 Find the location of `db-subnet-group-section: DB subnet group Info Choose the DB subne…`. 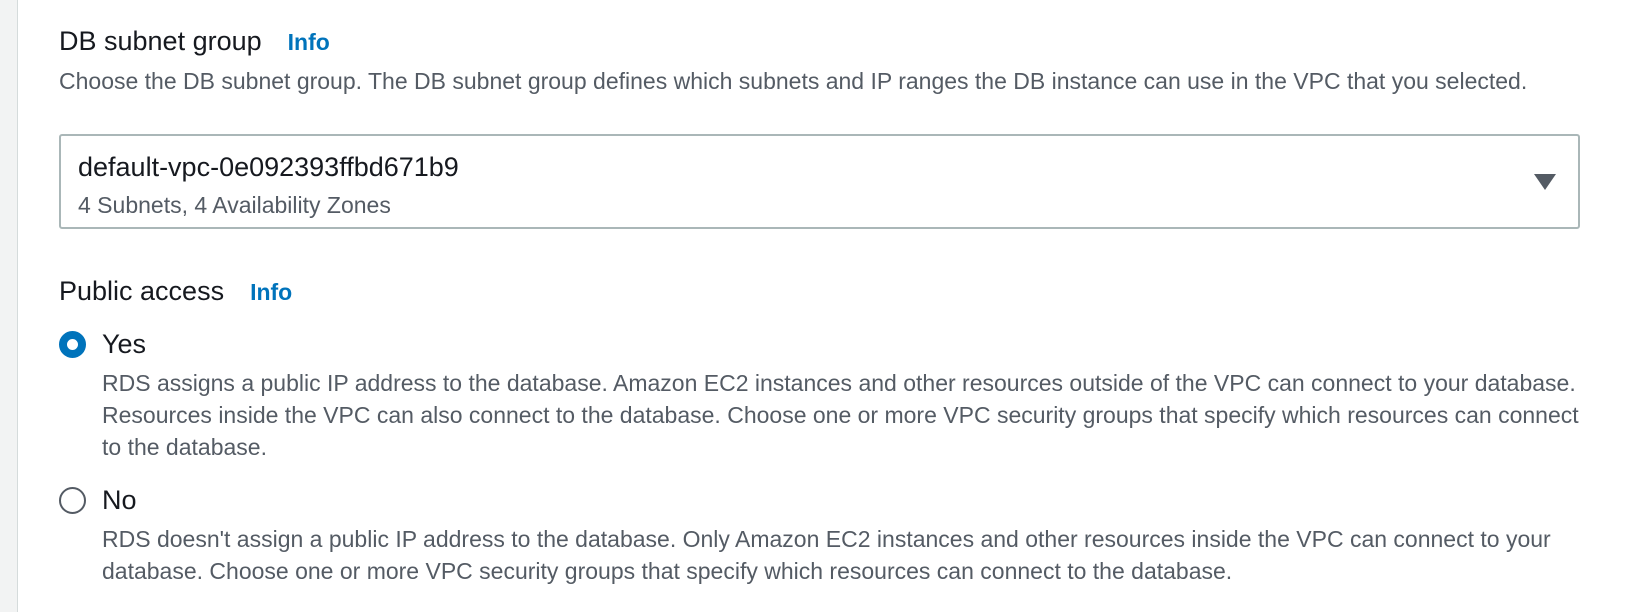

db-subnet-group-section: DB subnet group Info Choose the DB subne… is located at coordinates (818, 60).